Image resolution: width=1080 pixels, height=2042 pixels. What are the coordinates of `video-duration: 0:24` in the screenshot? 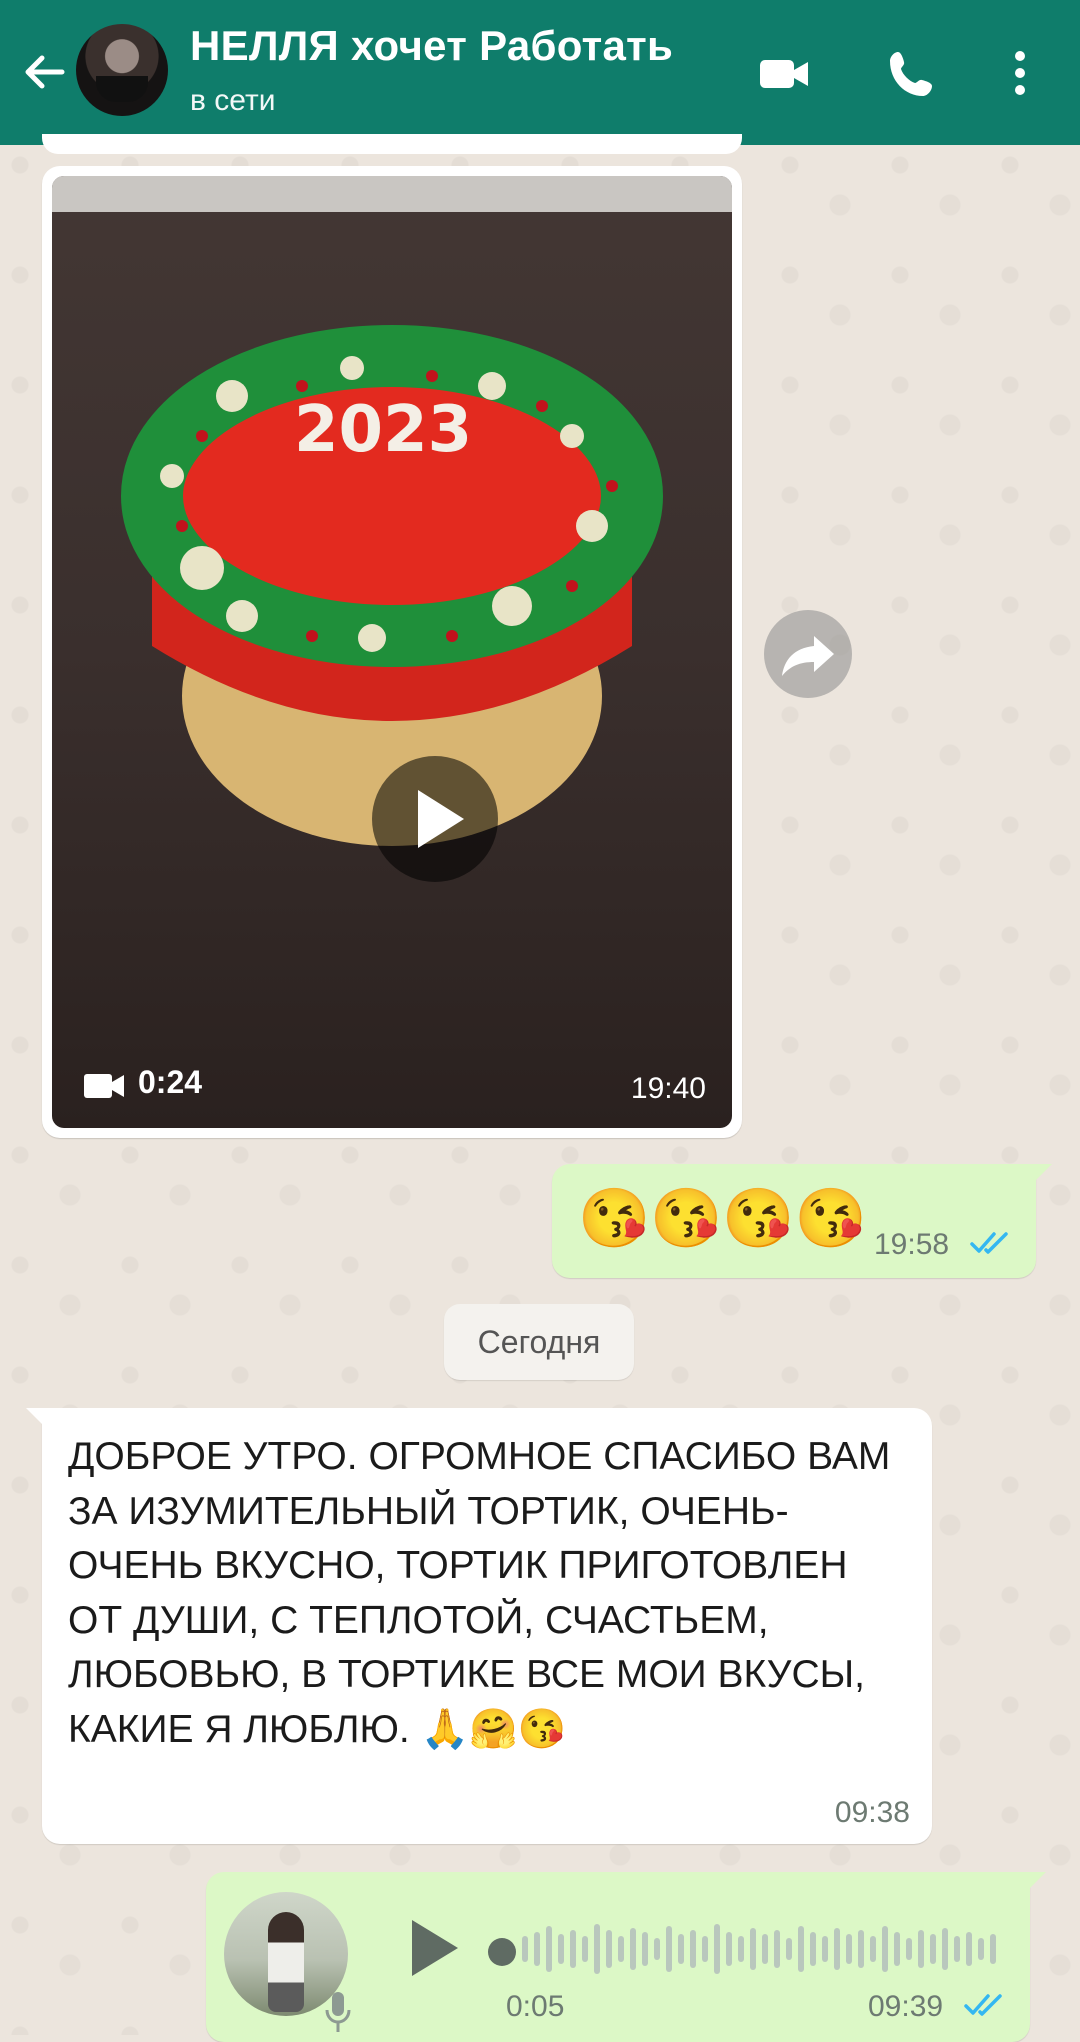 It's located at (170, 1082).